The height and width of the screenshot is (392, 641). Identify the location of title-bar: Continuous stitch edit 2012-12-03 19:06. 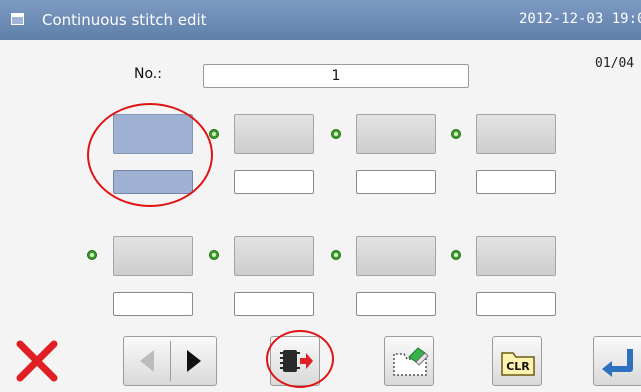
(320, 20).